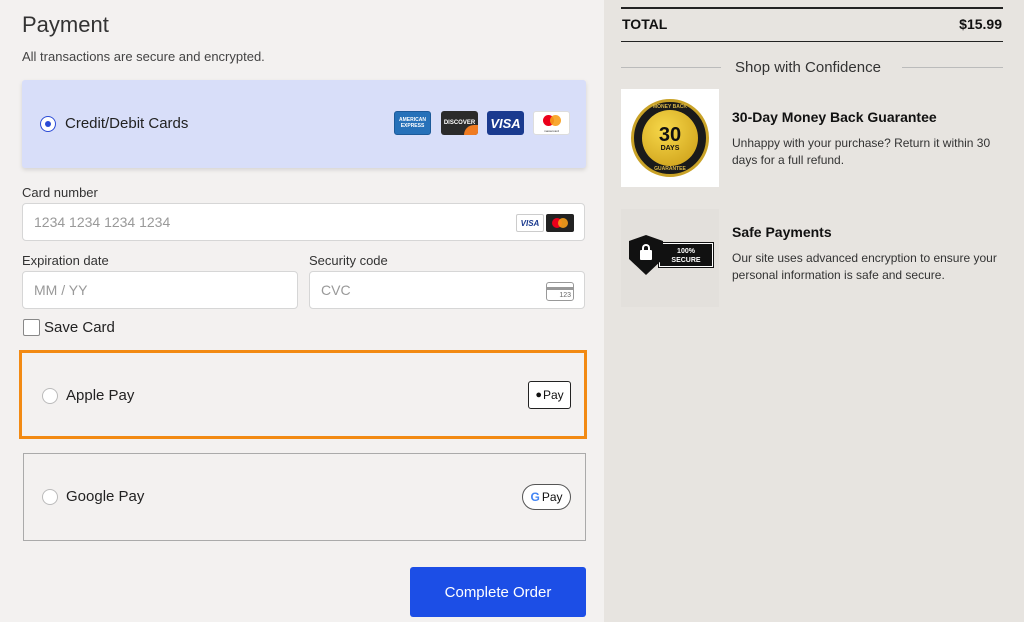 The height and width of the screenshot is (622, 1024). What do you see at coordinates (671, 67) in the screenshot?
I see `confidence-divider-left` at bounding box center [671, 67].